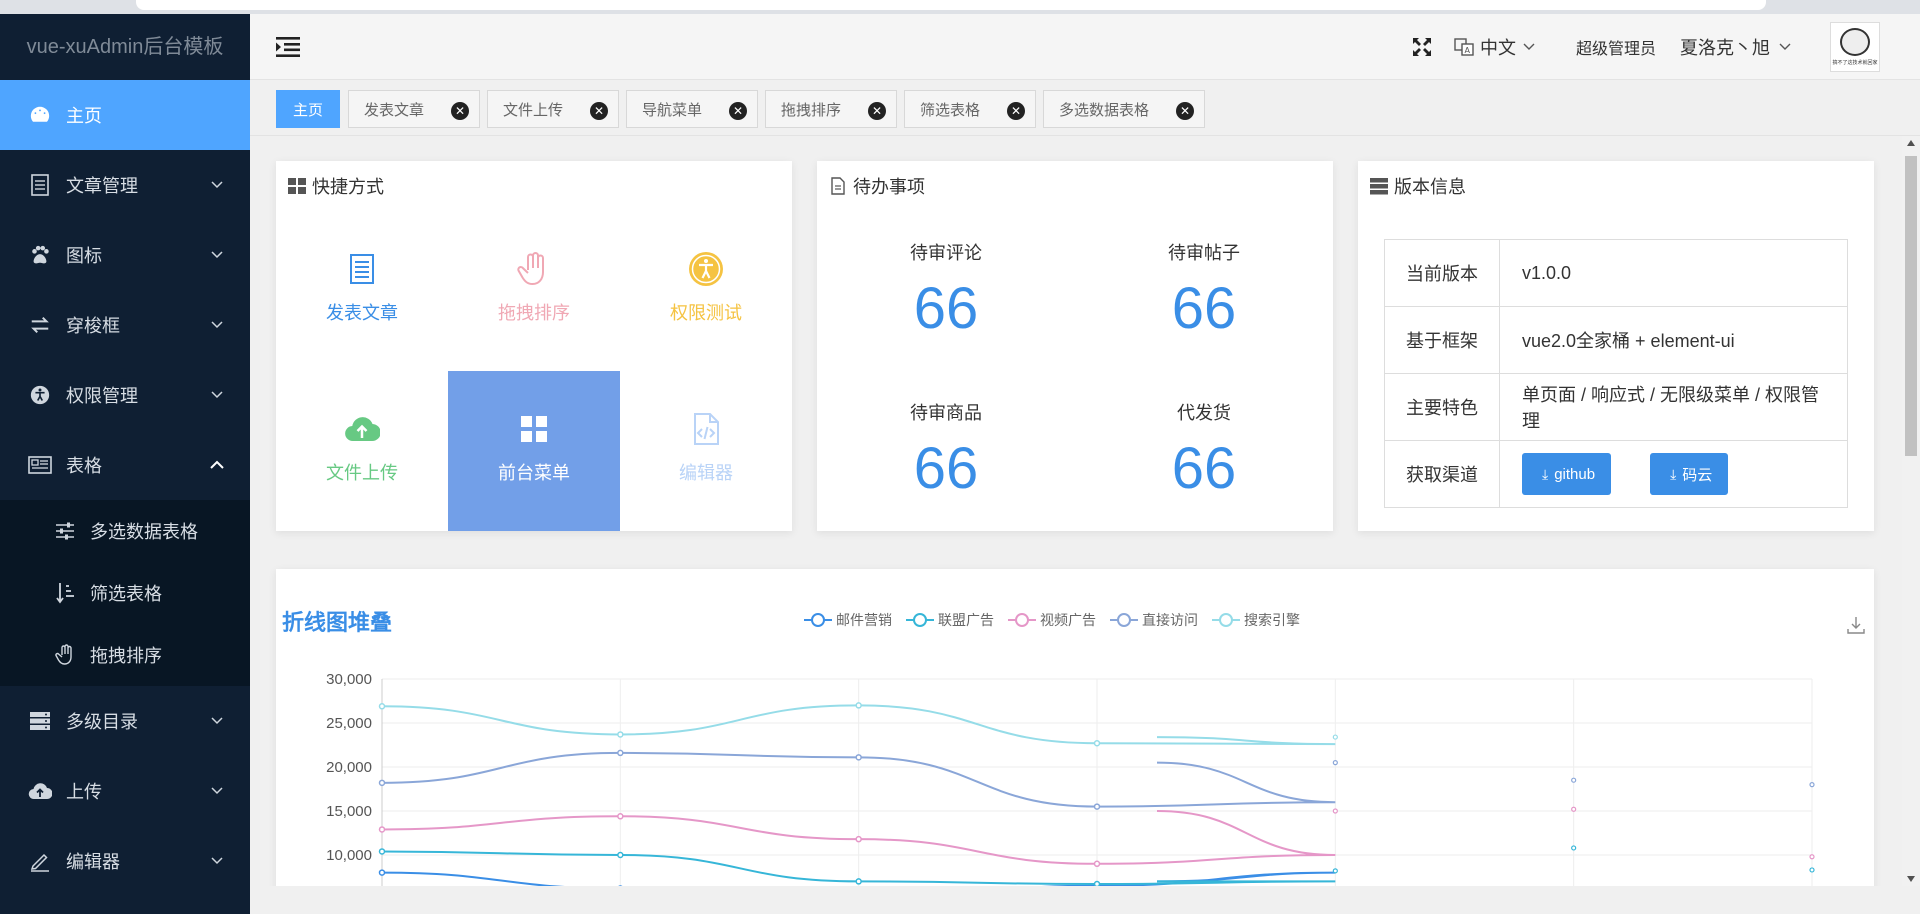 The width and height of the screenshot is (1920, 914). Describe the element at coordinates (1422, 47) in the screenshot. I see `fullscreen-icon` at that location.